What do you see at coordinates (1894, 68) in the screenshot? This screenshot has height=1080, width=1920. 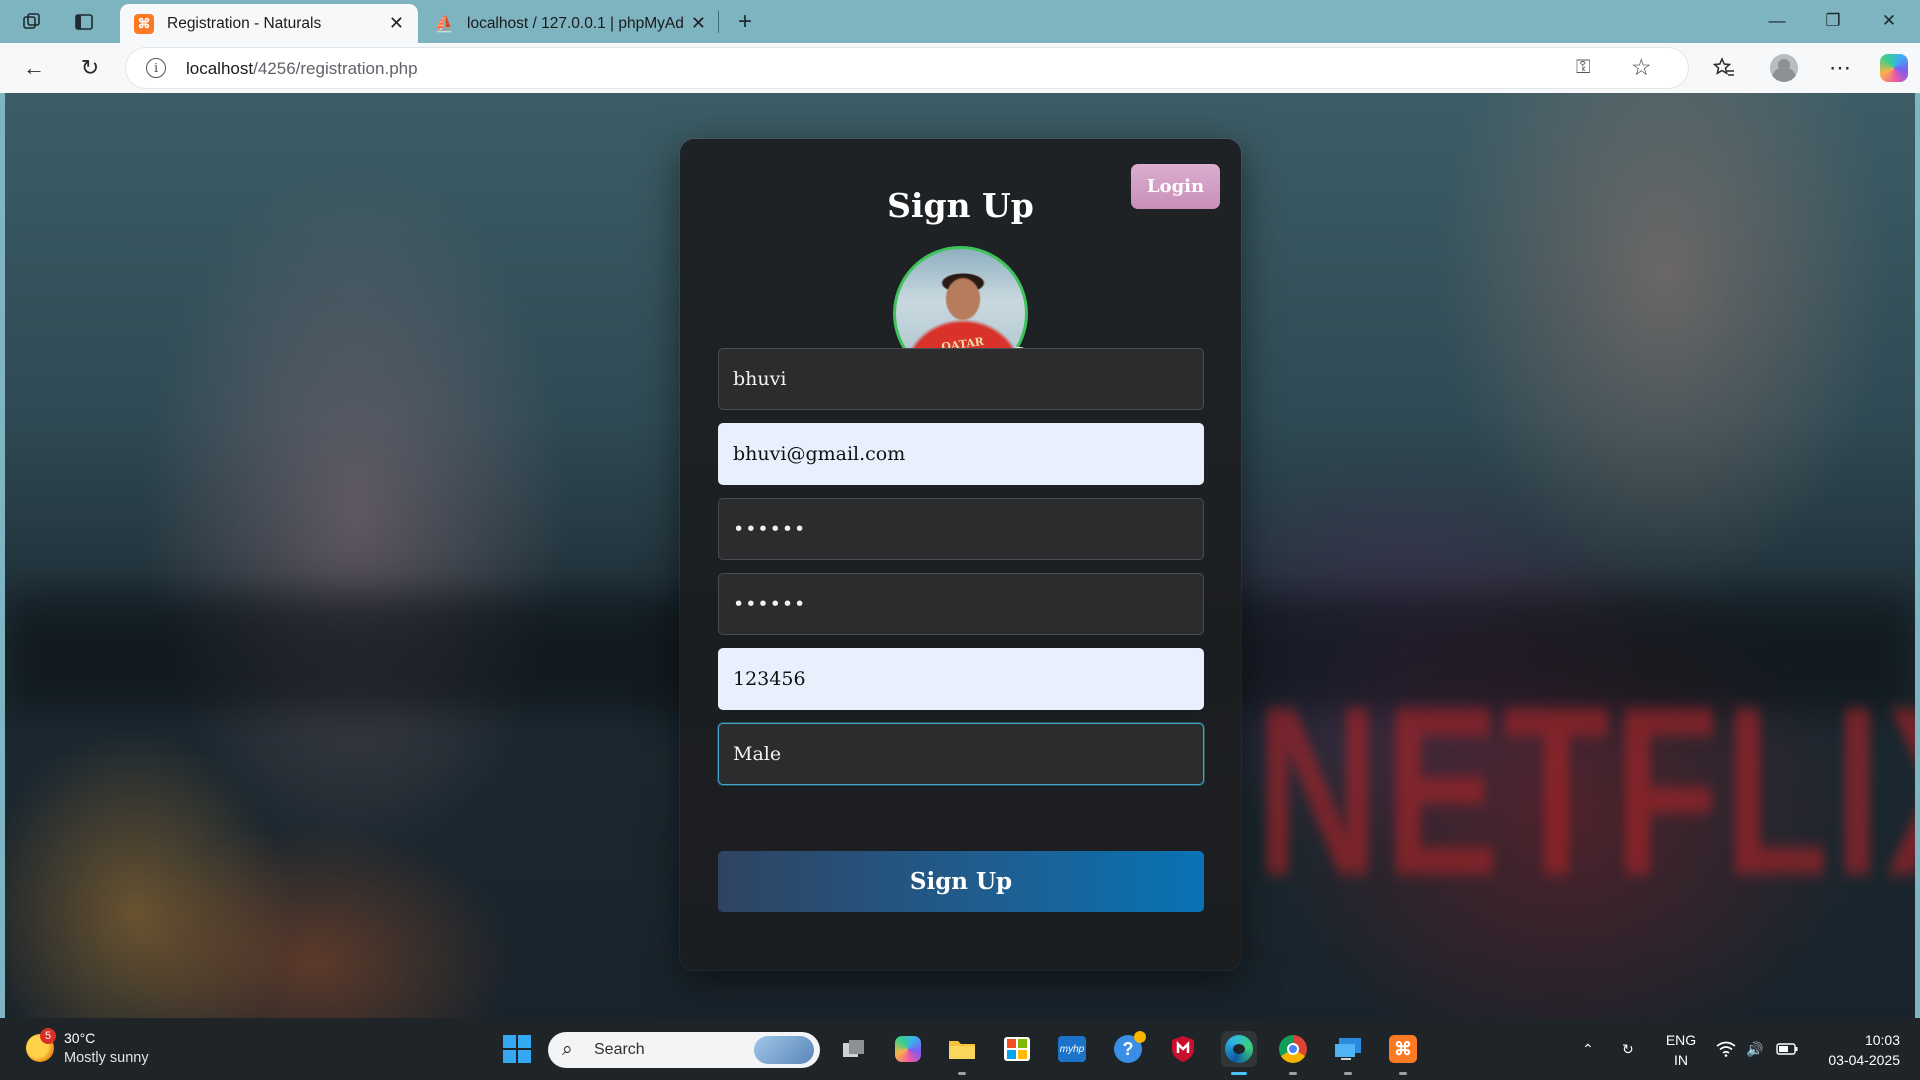 I see `copilot-icon` at bounding box center [1894, 68].